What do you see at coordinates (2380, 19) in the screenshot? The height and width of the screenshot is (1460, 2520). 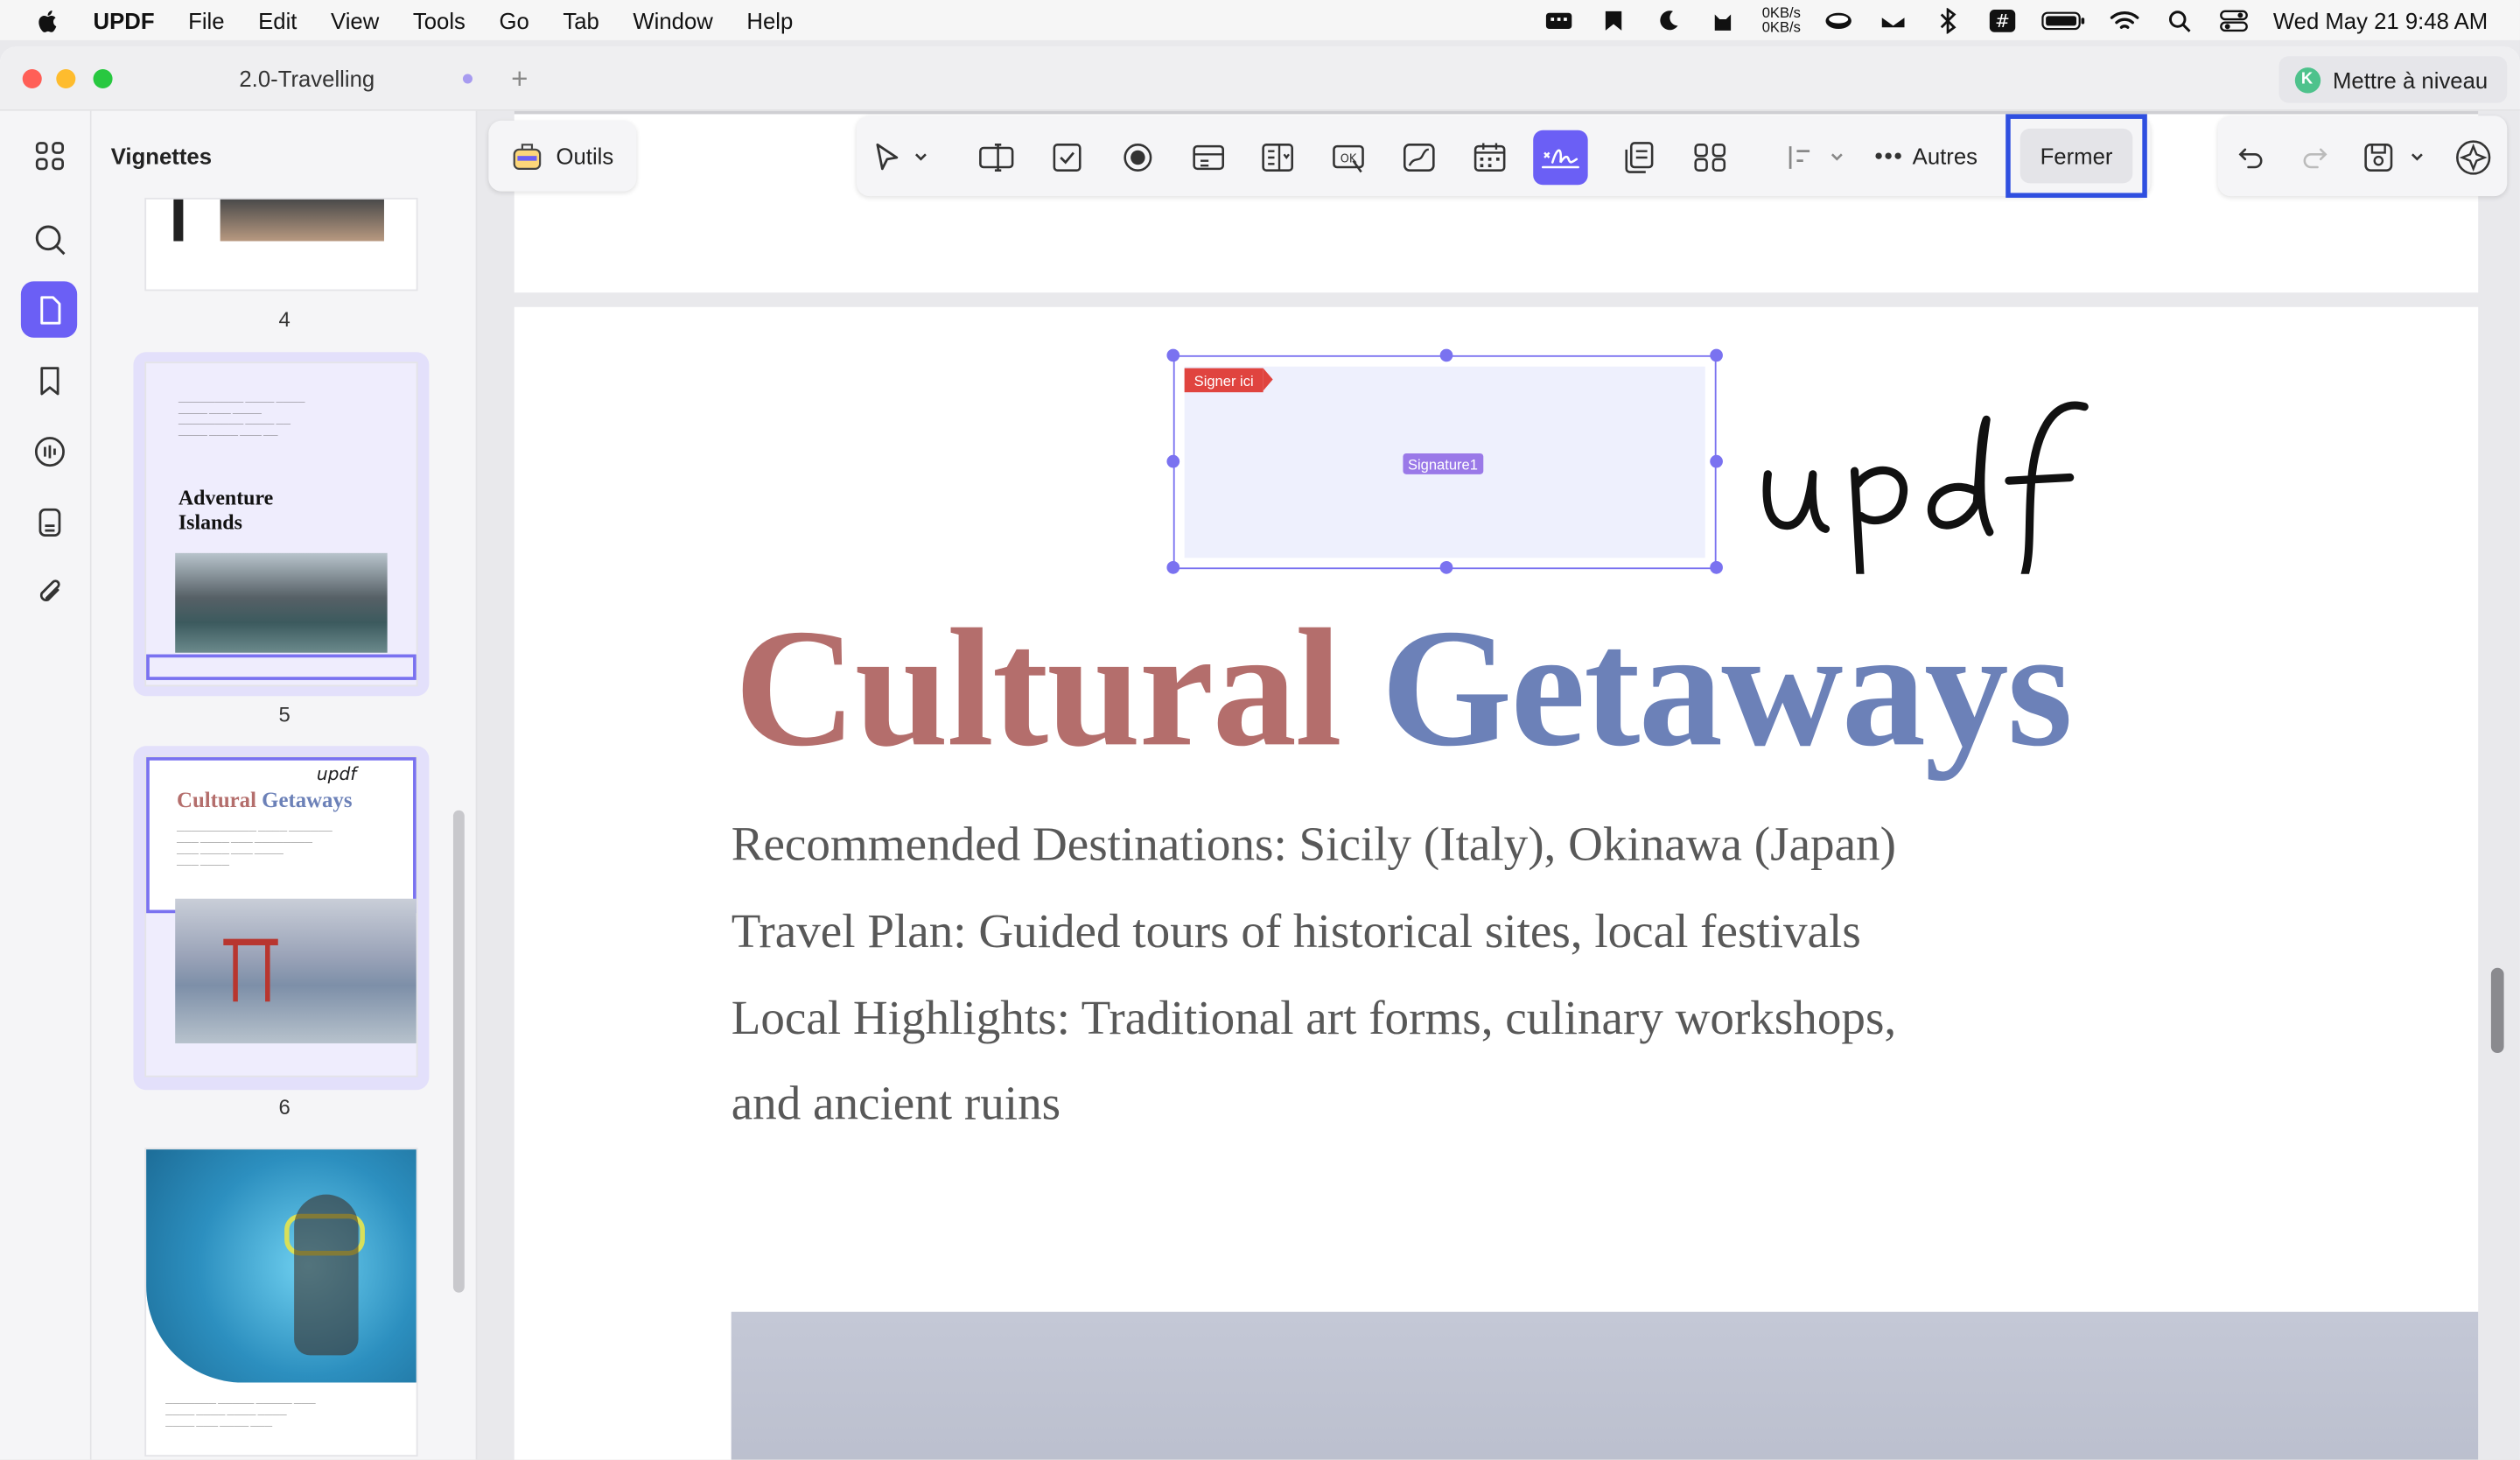 I see `menubar-clock: Wed May 21 9:48 AM` at bounding box center [2380, 19].